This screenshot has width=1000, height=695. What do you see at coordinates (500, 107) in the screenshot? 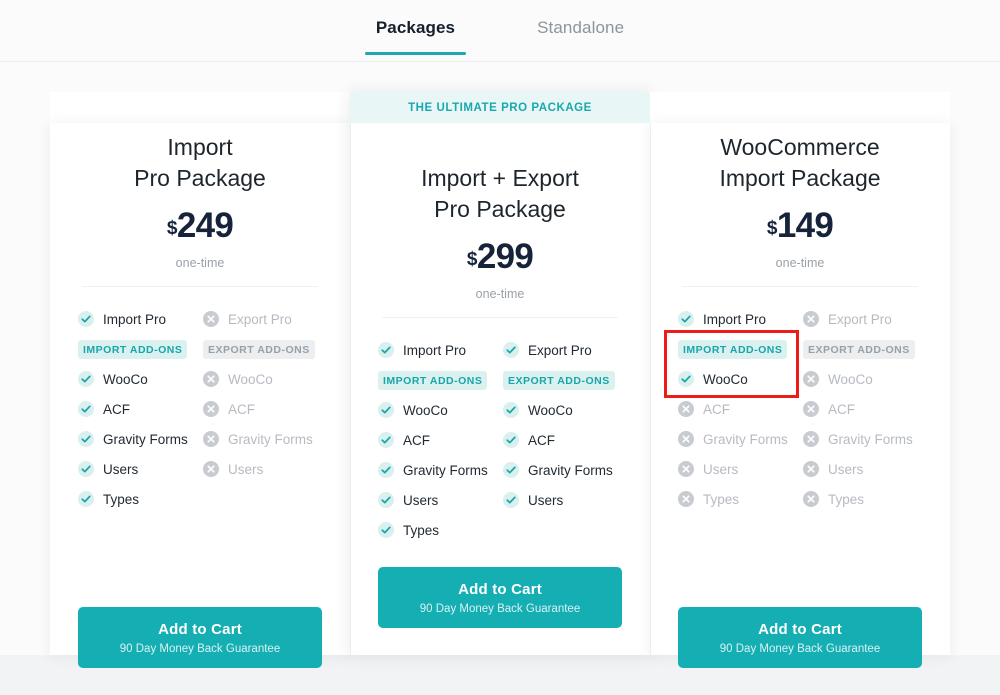
I see `featured-banner: THE ULTIMATE PRO PACKAGE` at bounding box center [500, 107].